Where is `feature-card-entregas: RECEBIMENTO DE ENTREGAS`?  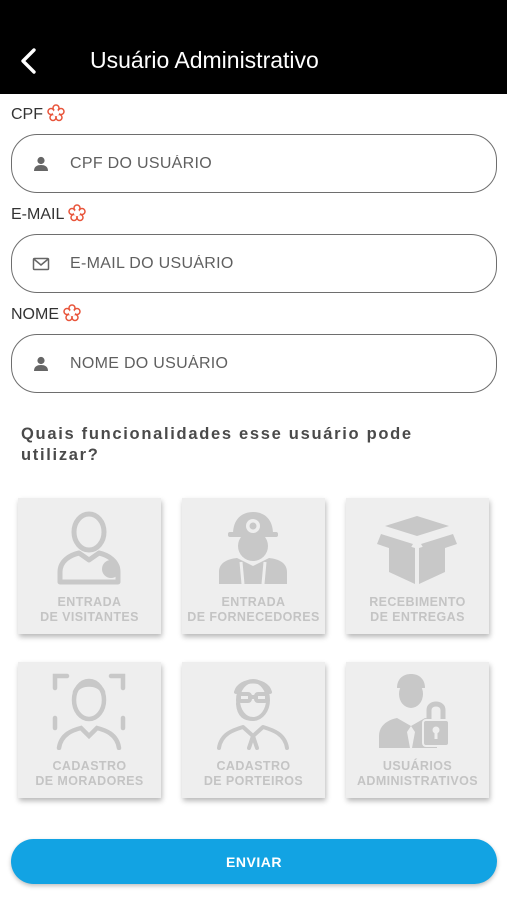
feature-card-entregas: RECEBIMENTO DE ENTREGAS is located at coordinates (417, 566).